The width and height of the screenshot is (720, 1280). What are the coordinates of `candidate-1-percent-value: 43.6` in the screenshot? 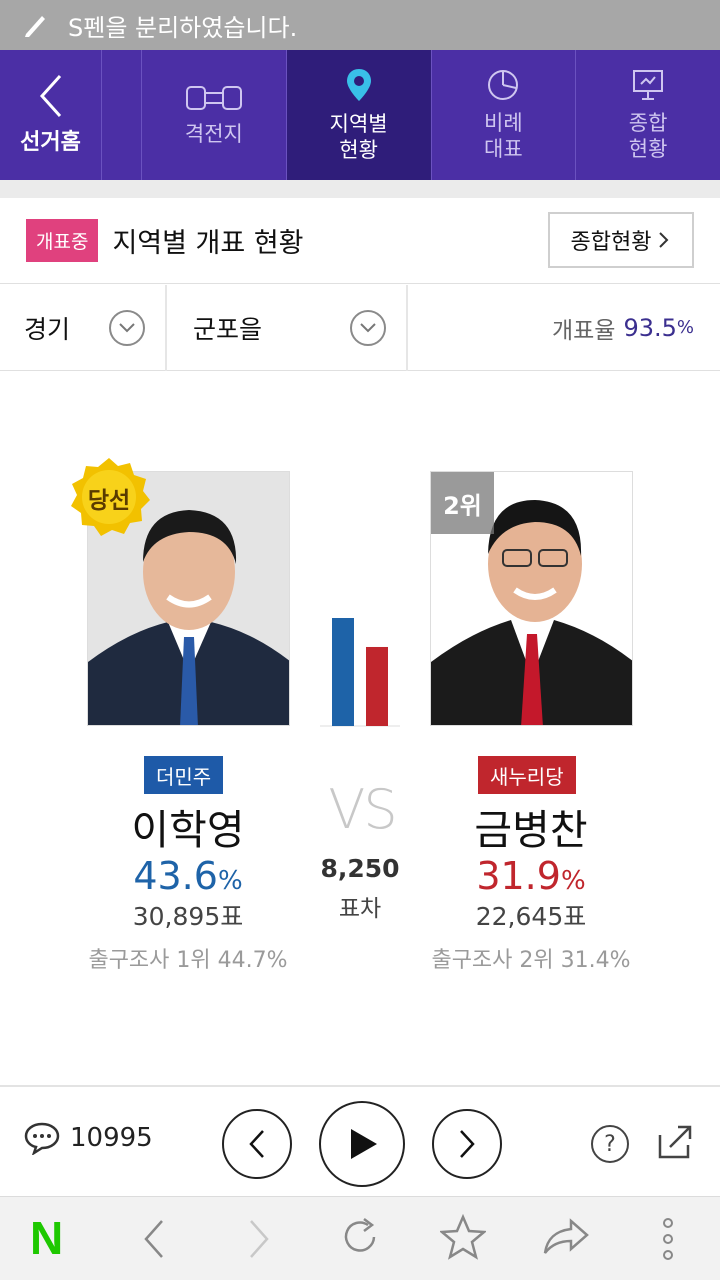 It's located at (175, 876).